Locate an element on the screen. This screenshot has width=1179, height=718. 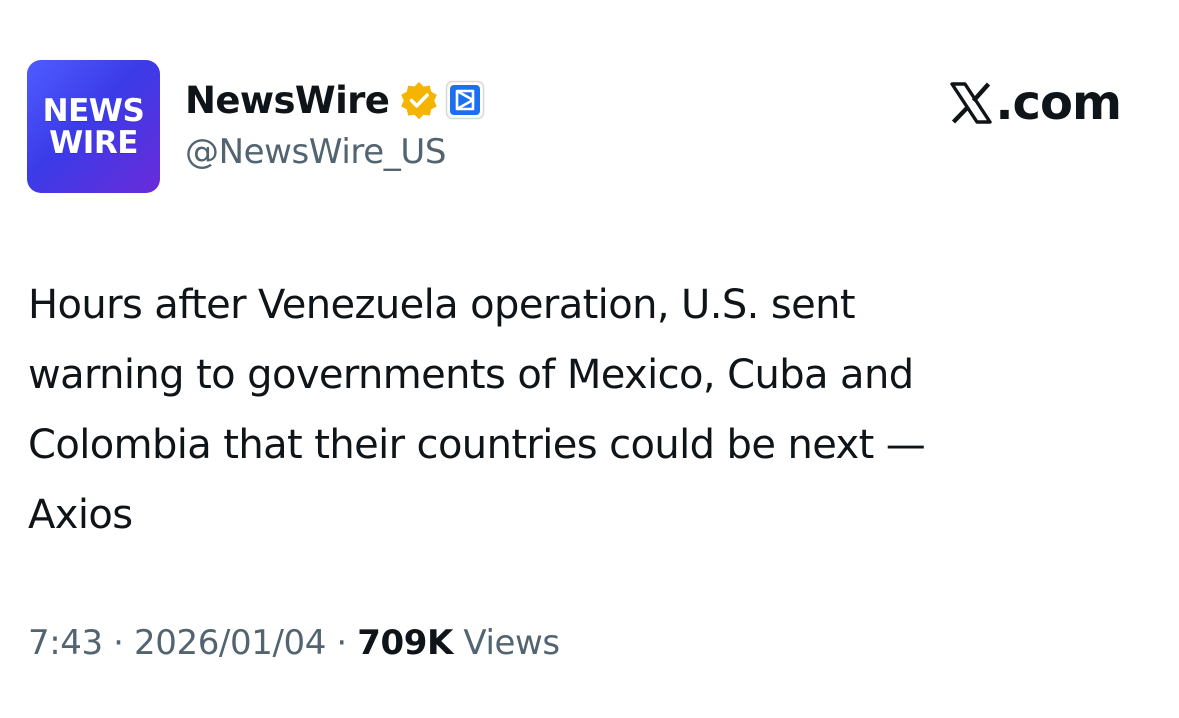
author-name-row: NewsWire is located at coordinates (335, 100).